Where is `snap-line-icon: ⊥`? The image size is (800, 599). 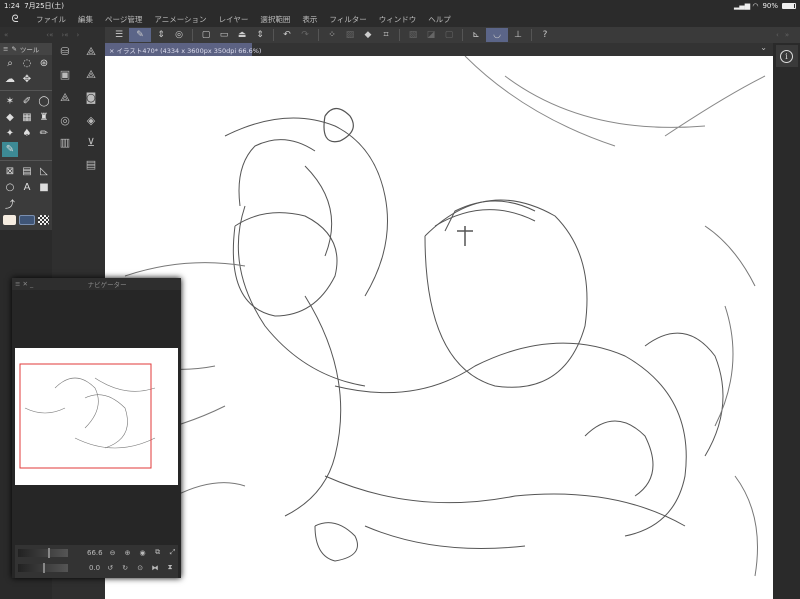
snap-line-icon: ⊥ is located at coordinates (518, 35).